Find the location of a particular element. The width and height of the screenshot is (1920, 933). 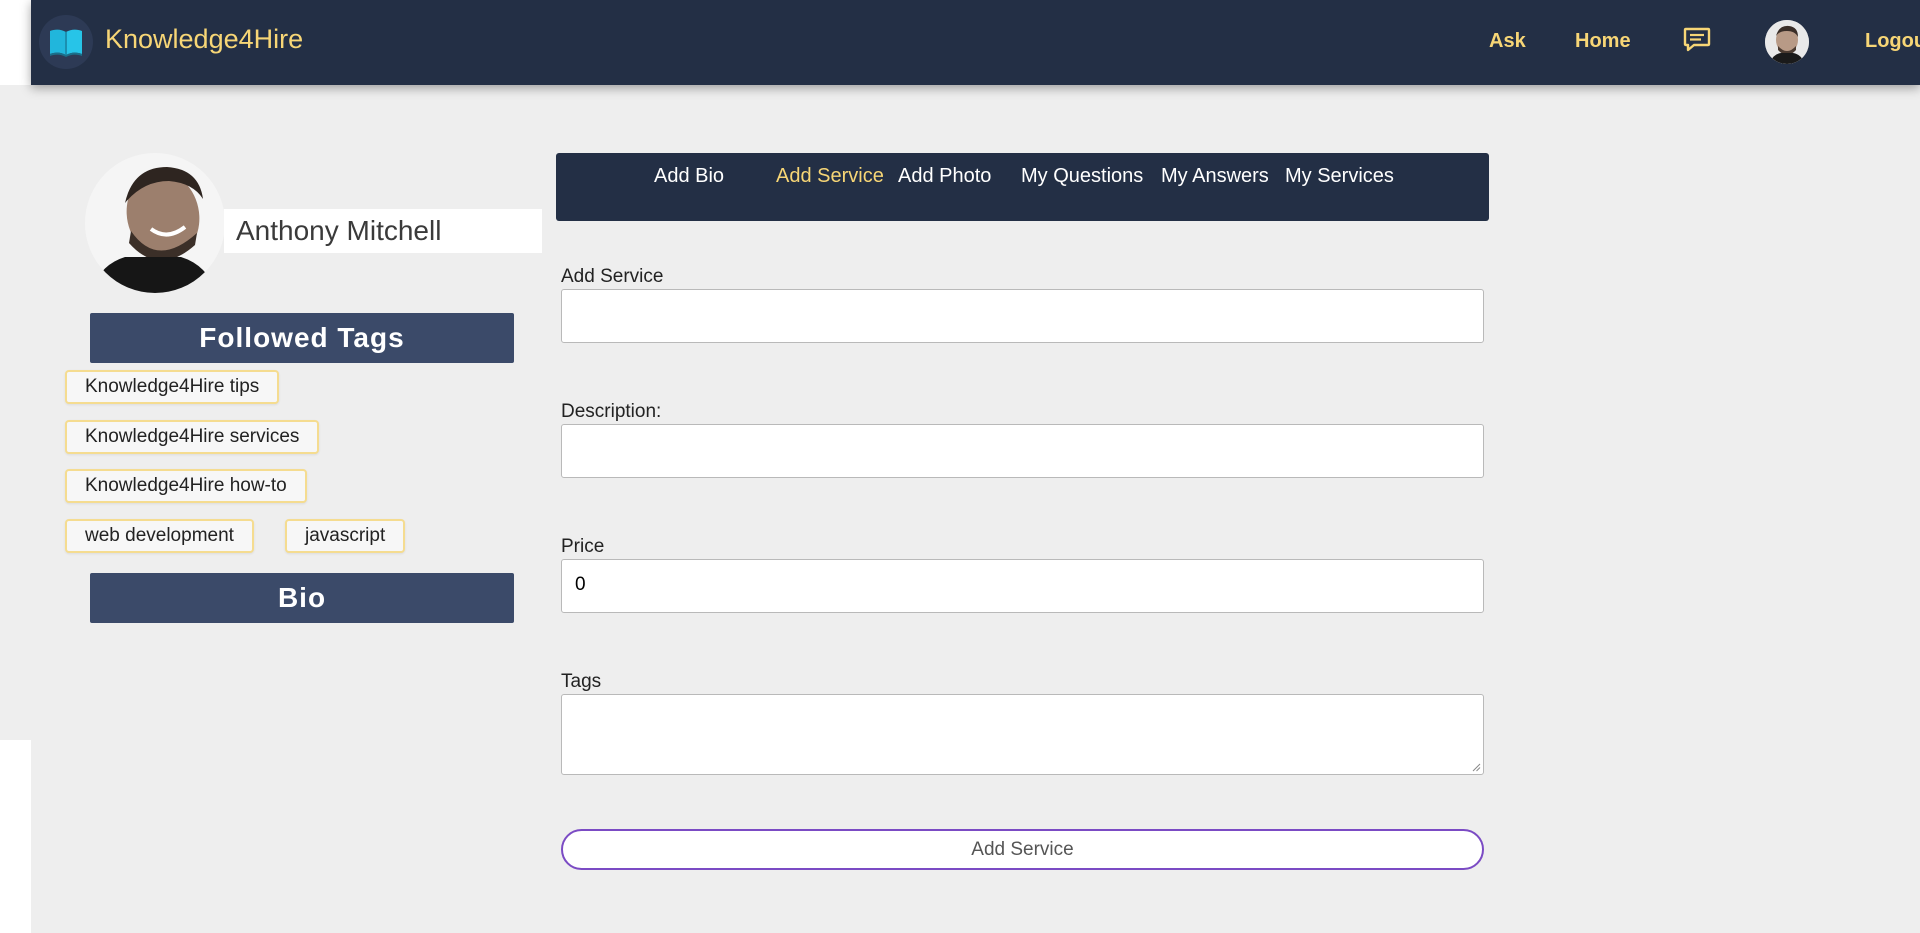

tag-chip: Knowledge4Hire services is located at coordinates (192, 437).